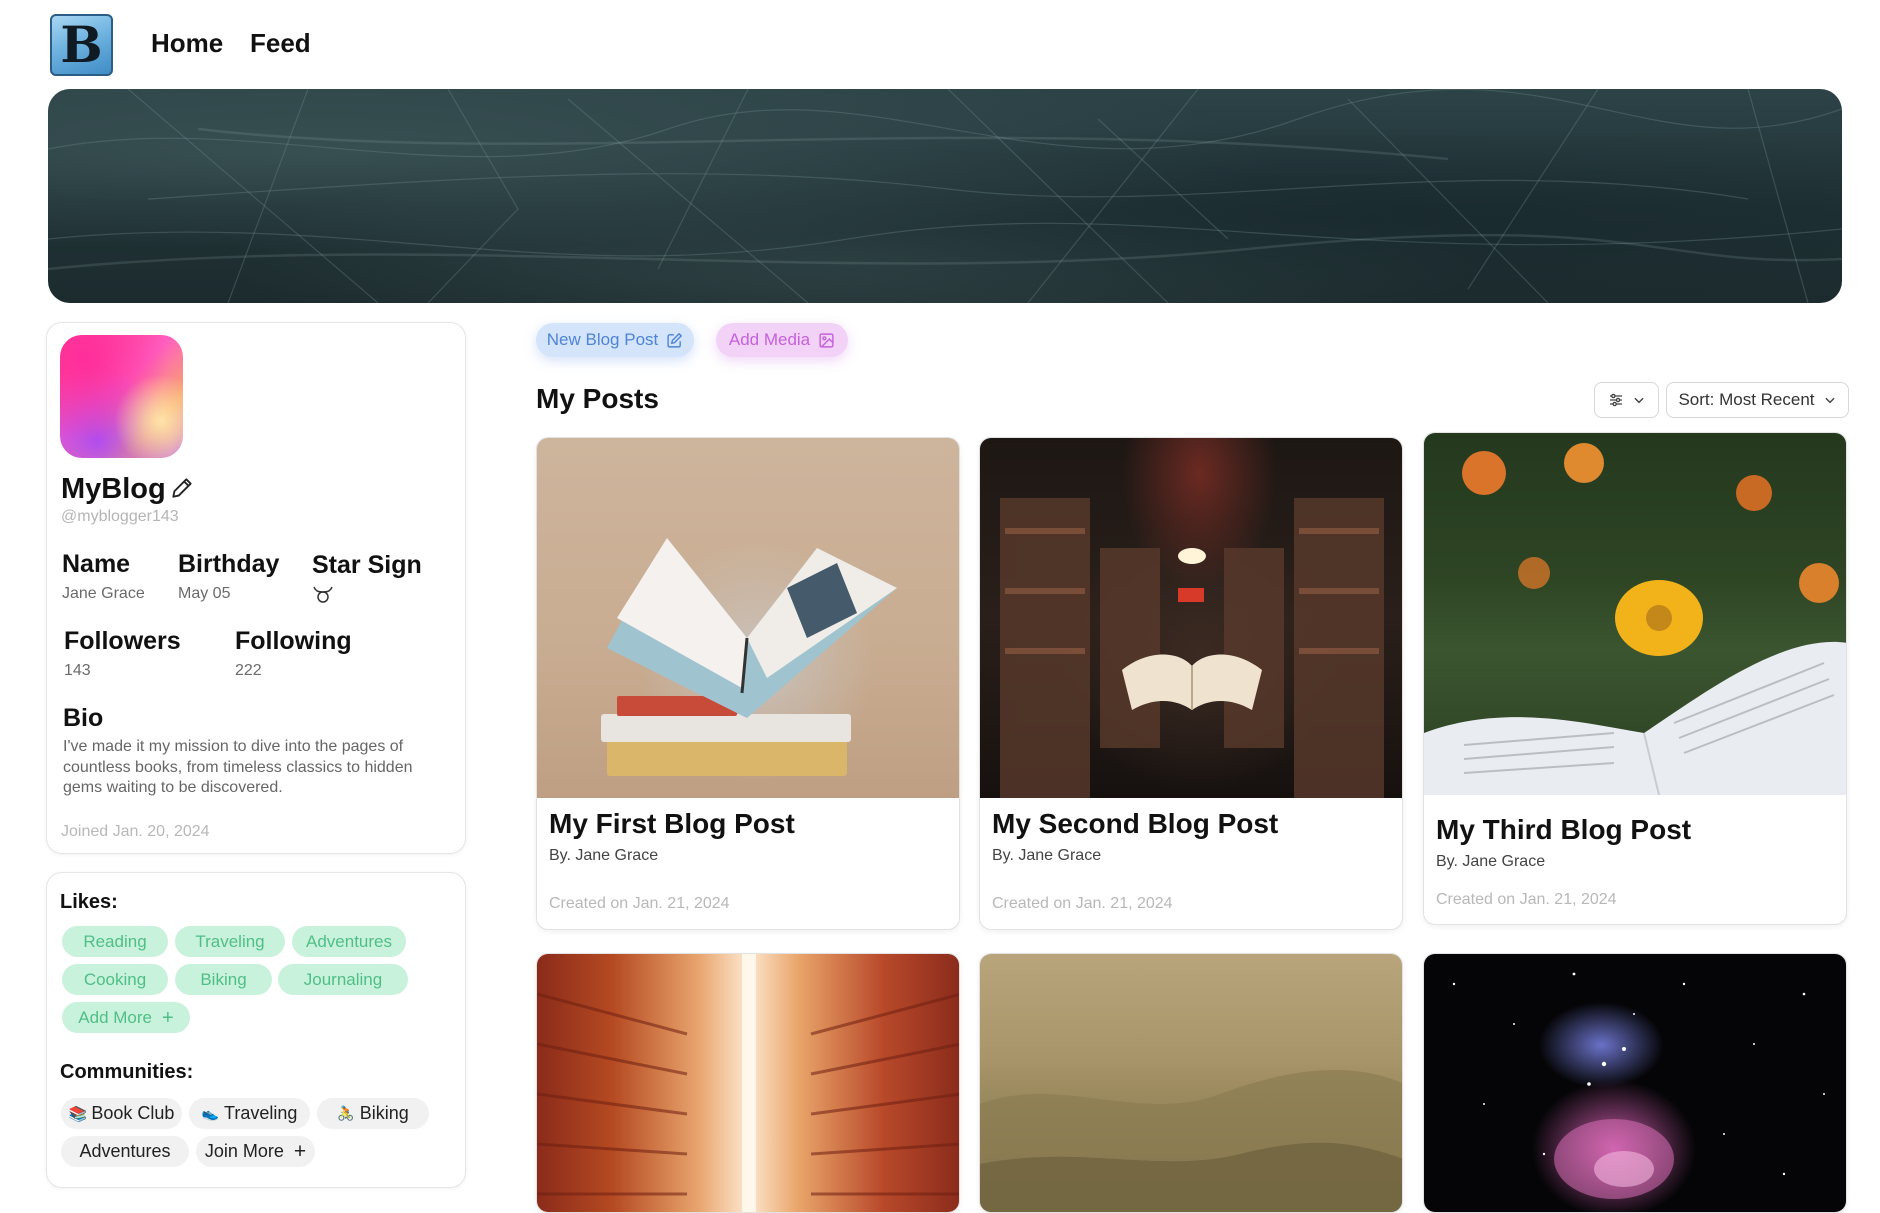 The width and height of the screenshot is (1880, 1213). Describe the element at coordinates (204, 593) in the screenshot. I see `birthday-value: May 05` at that location.